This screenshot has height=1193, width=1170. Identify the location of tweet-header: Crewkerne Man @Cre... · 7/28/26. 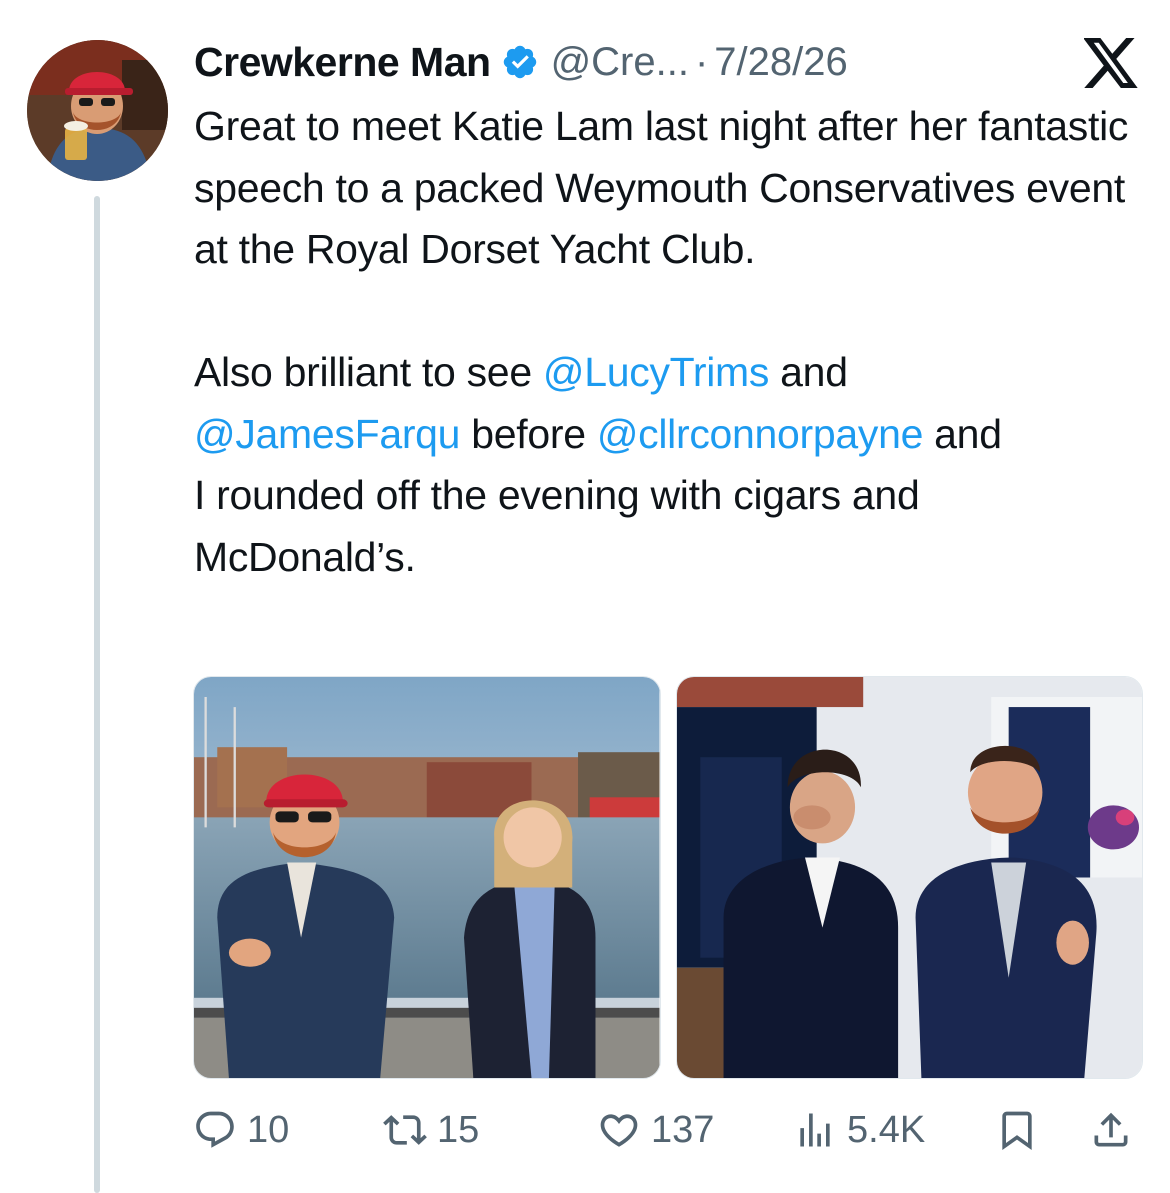
(521, 62).